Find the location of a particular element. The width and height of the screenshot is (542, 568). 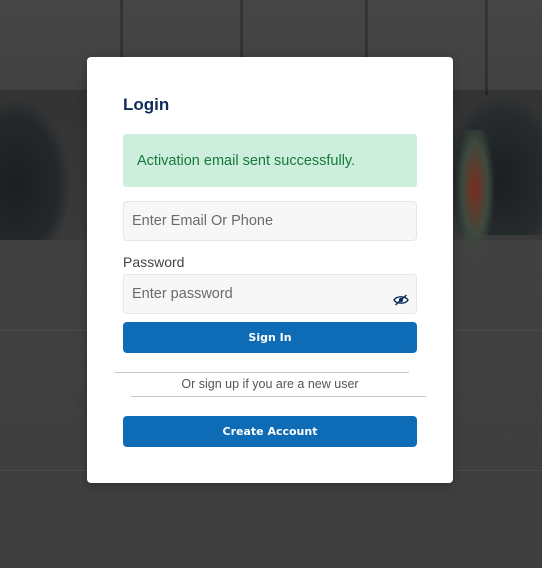

parked-car-left is located at coordinates (35, 170).